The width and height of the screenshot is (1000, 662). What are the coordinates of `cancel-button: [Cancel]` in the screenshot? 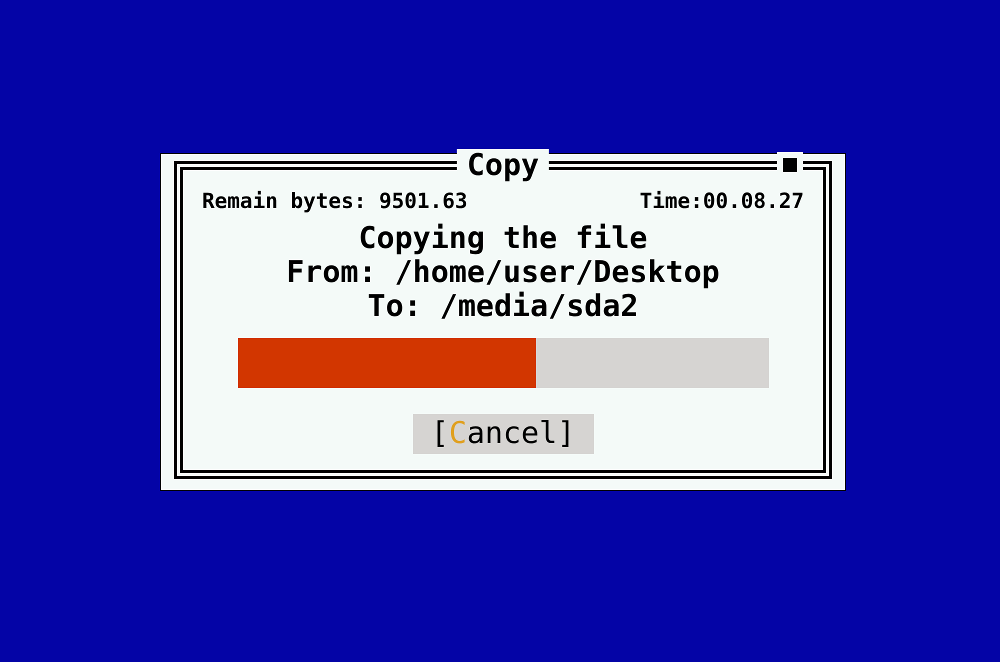 It's located at (503, 434).